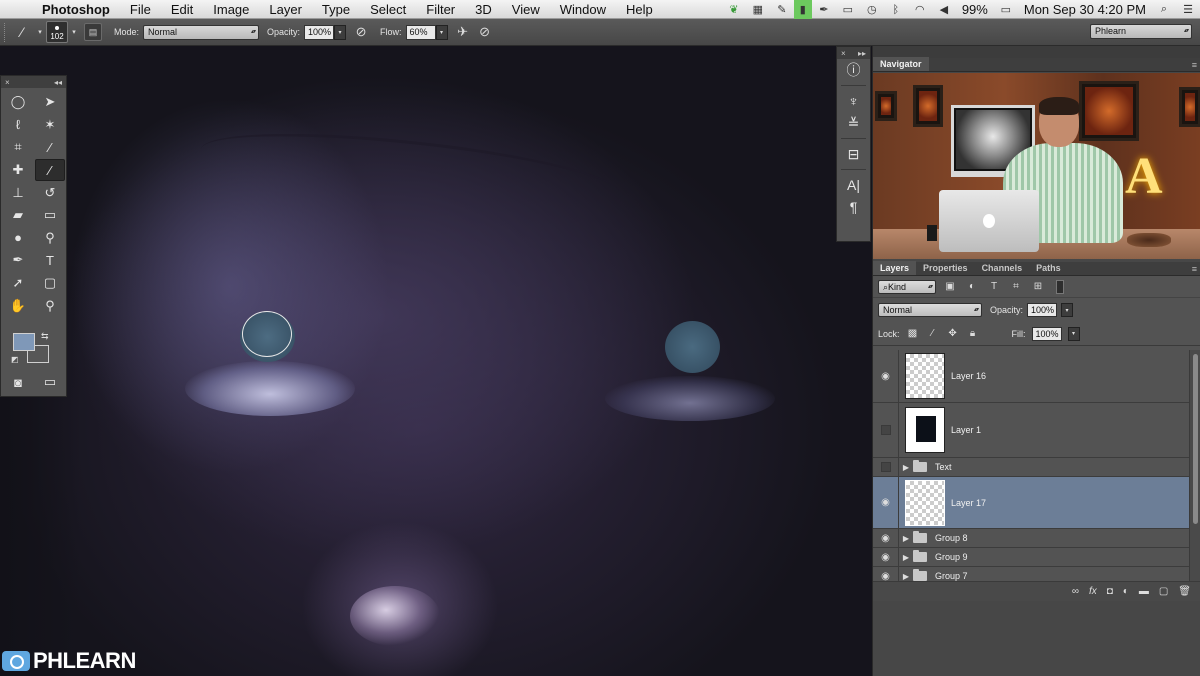  Describe the element at coordinates (40, 32) in the screenshot. I see `tool-preset-dropdown-icon: ▾` at that location.